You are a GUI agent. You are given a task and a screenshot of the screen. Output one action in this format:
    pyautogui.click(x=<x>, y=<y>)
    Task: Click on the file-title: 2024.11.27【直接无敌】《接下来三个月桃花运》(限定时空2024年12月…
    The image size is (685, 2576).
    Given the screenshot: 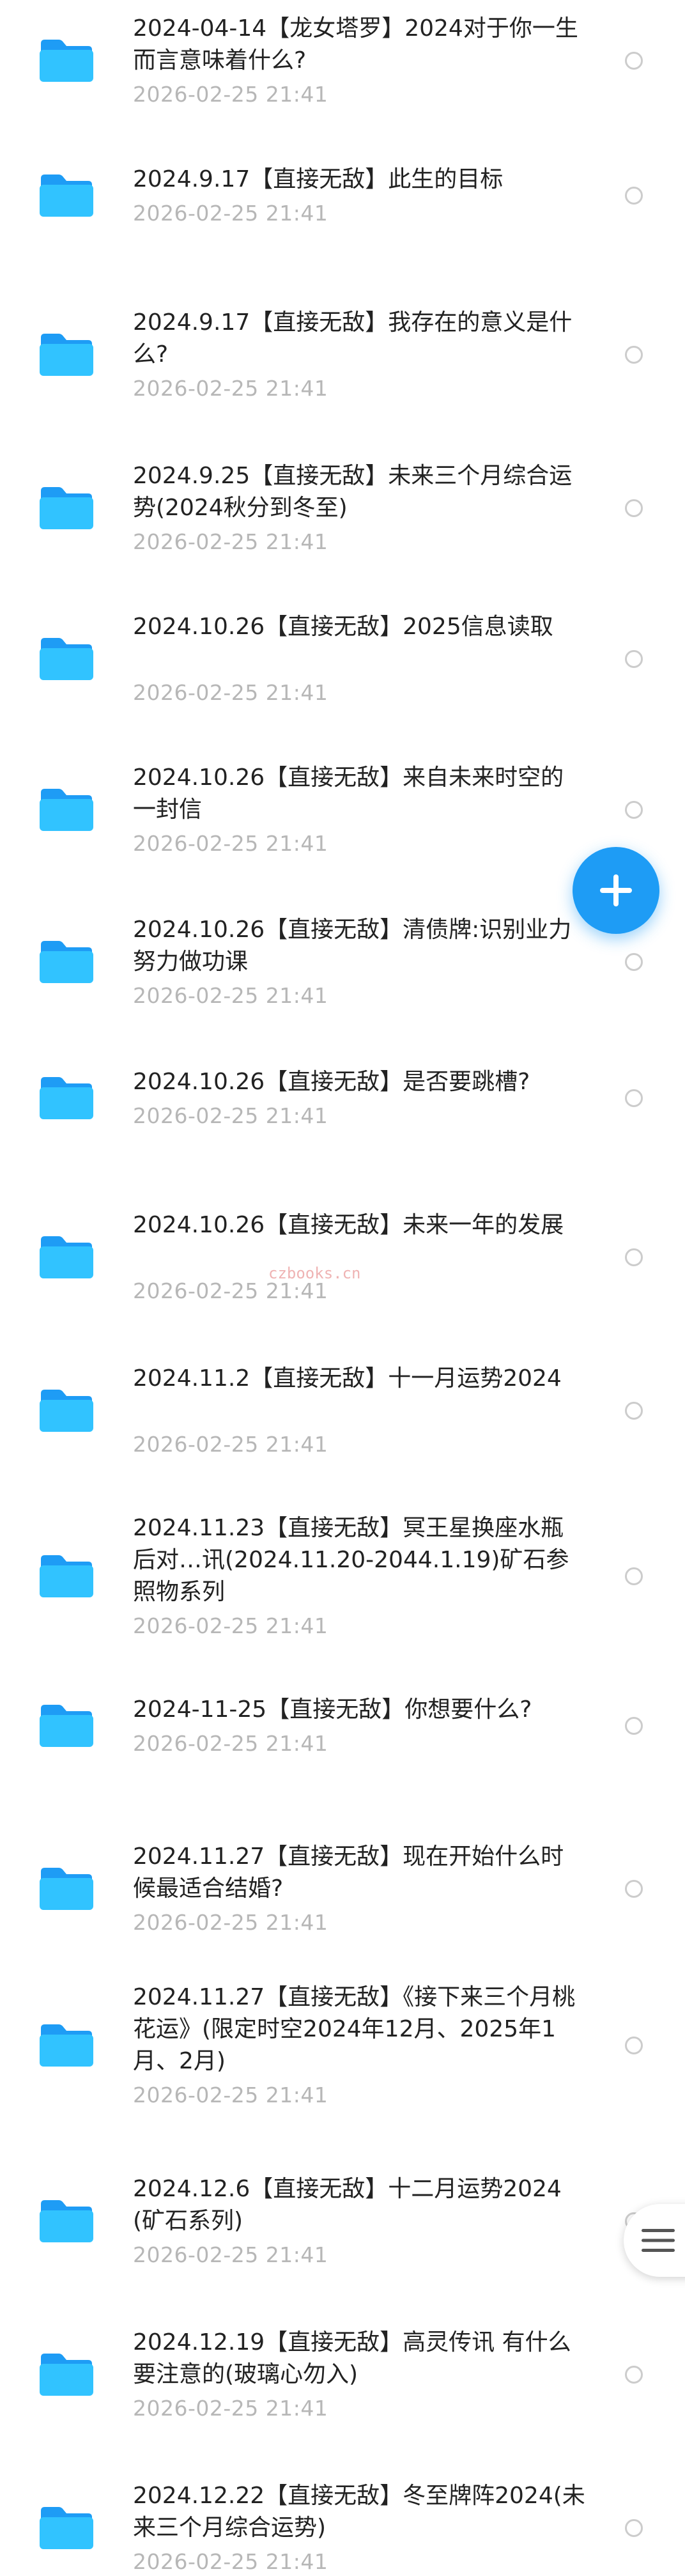 What is the action you would take?
    pyautogui.click(x=354, y=2029)
    